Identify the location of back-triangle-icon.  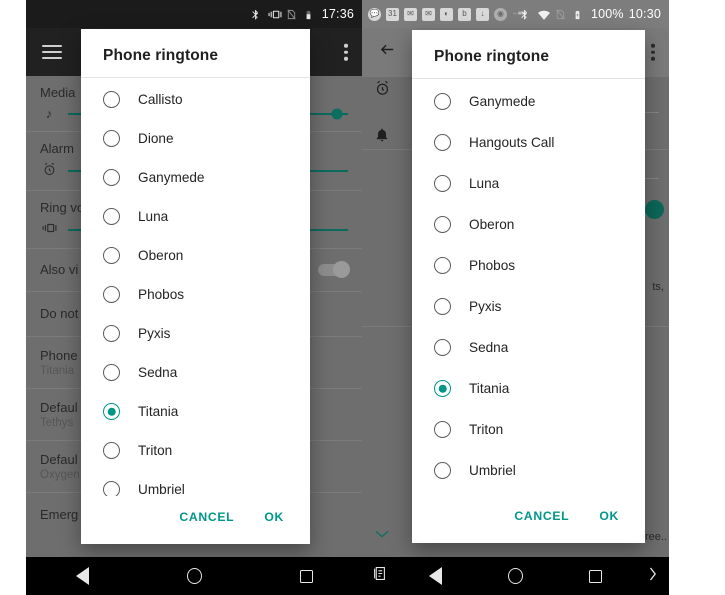
(436, 576).